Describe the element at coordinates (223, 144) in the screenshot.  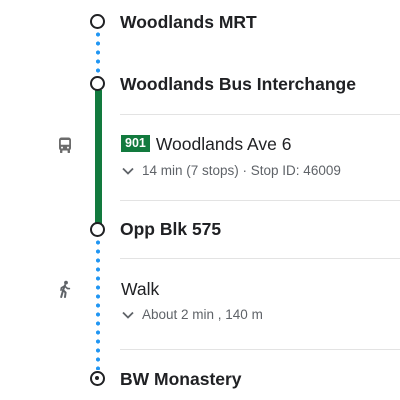
I see `bus-leg-destination: Woodlands Ave 6` at that location.